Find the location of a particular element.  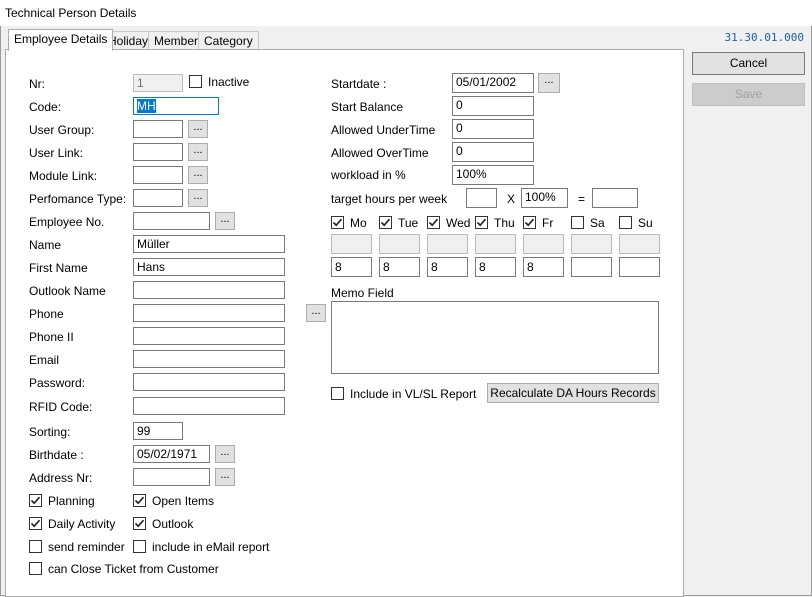

performance-type-label: Perfomance Type: is located at coordinates (78, 199).